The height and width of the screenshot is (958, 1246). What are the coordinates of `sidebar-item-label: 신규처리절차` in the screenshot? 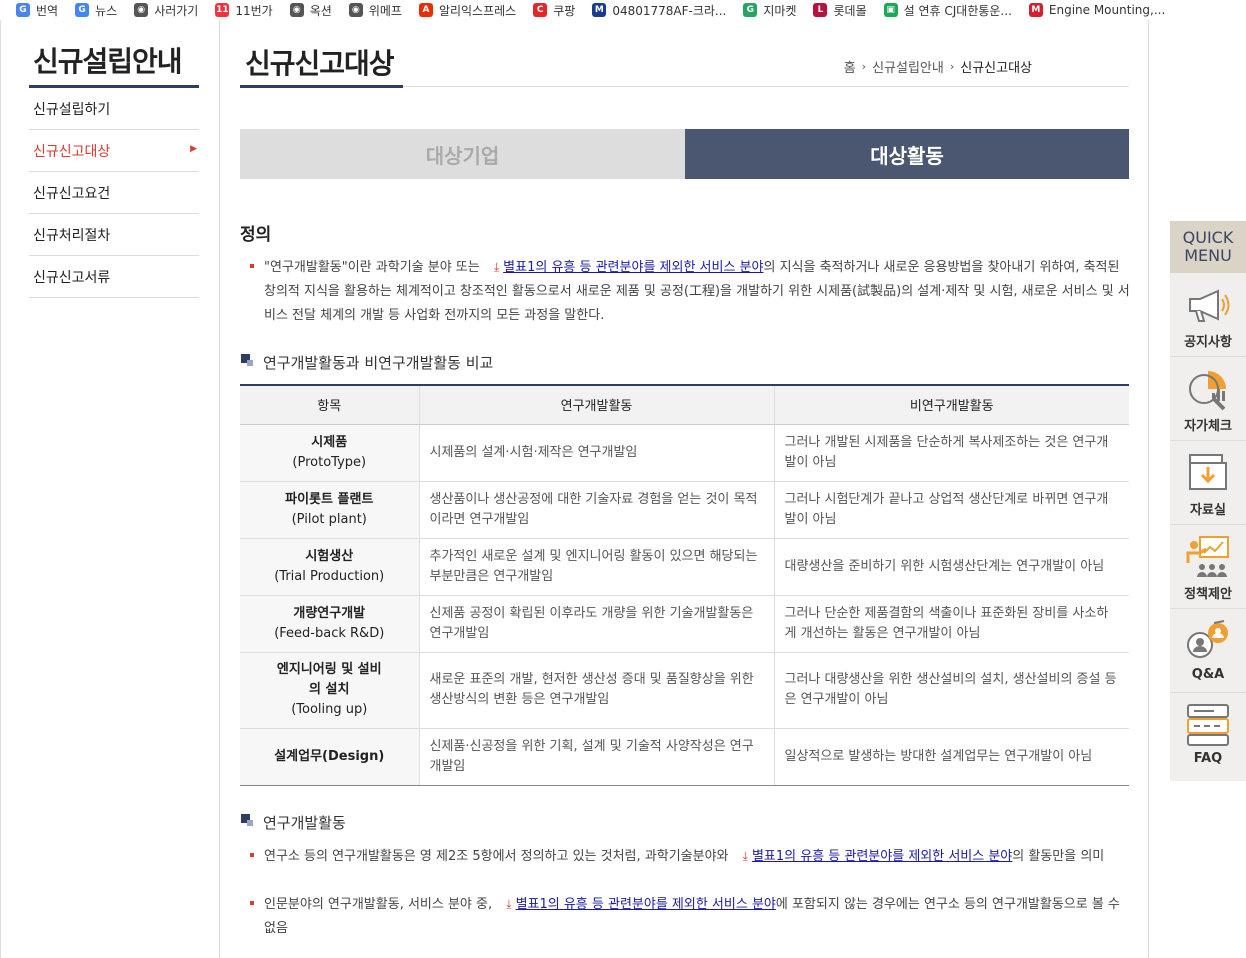 It's located at (72, 235).